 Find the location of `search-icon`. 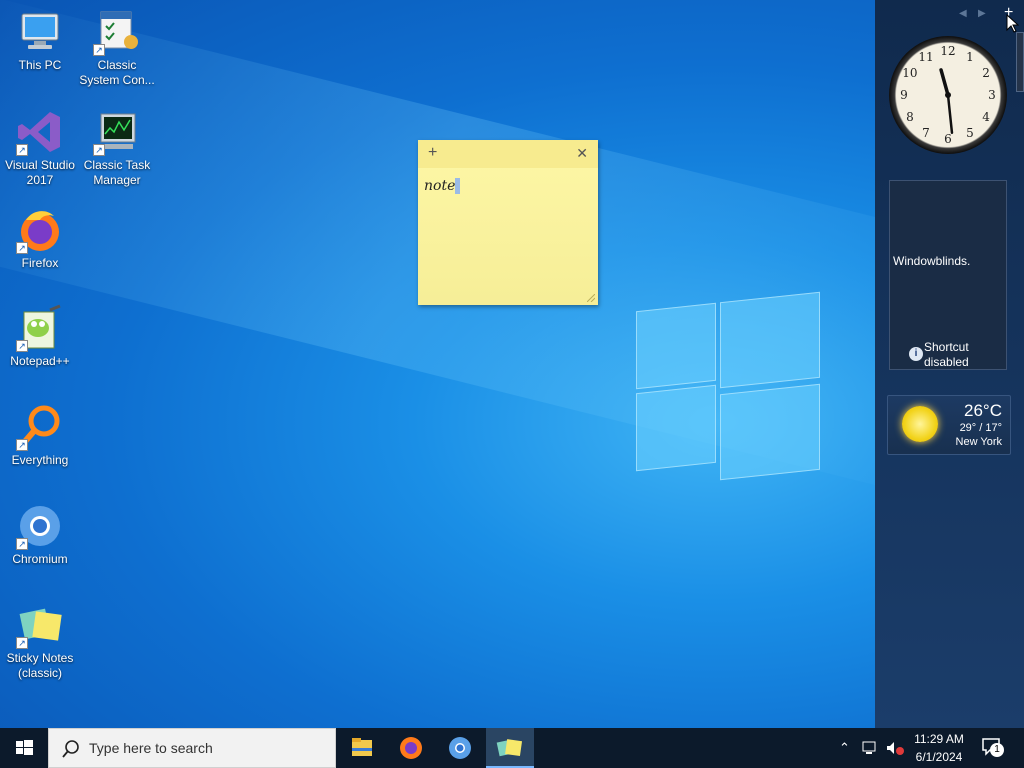

search-icon is located at coordinates (70, 749).